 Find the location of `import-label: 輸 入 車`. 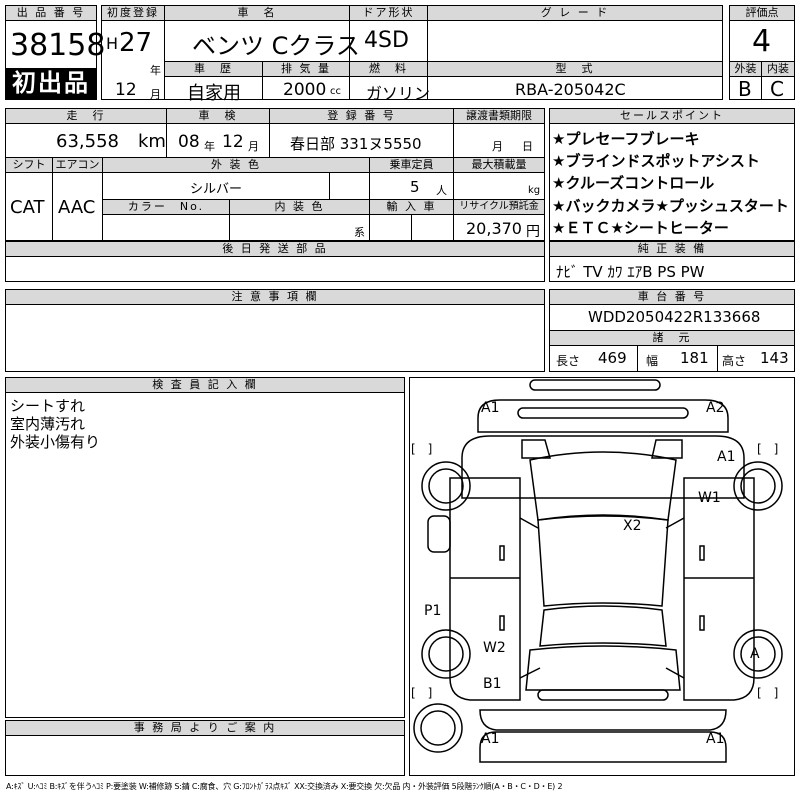

import-label: 輸 入 車 is located at coordinates (411, 207).